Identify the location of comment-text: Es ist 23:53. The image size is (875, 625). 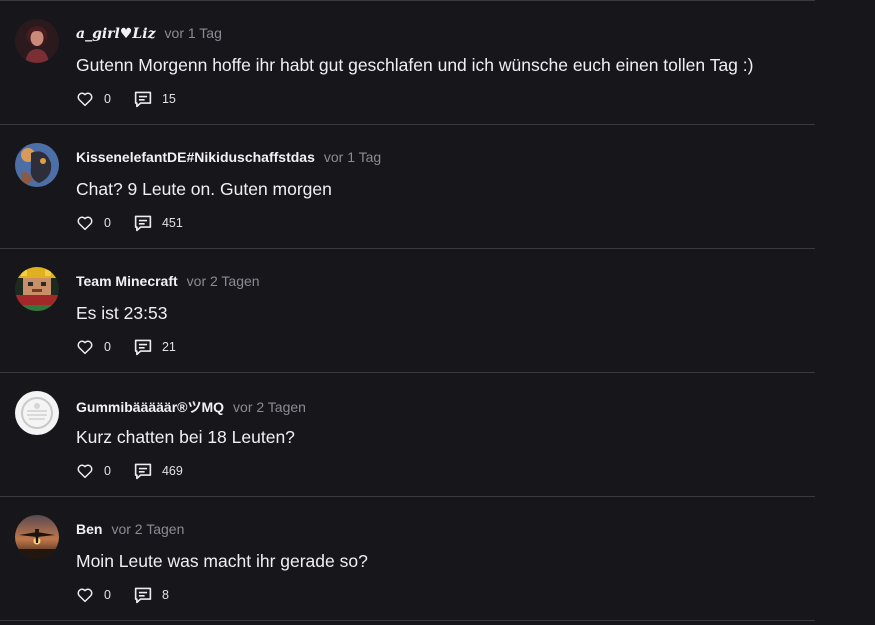
(122, 313).